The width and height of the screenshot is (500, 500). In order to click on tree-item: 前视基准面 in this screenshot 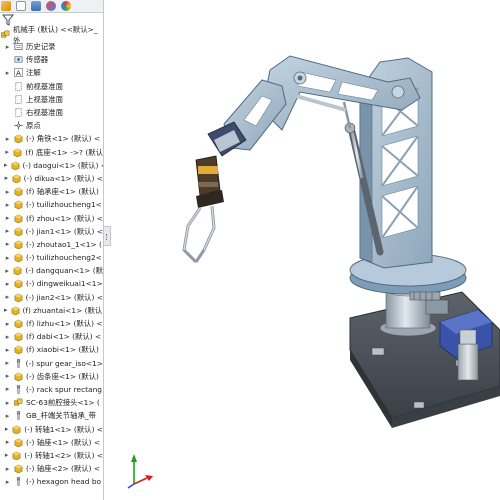, I will do `click(51, 86)`.